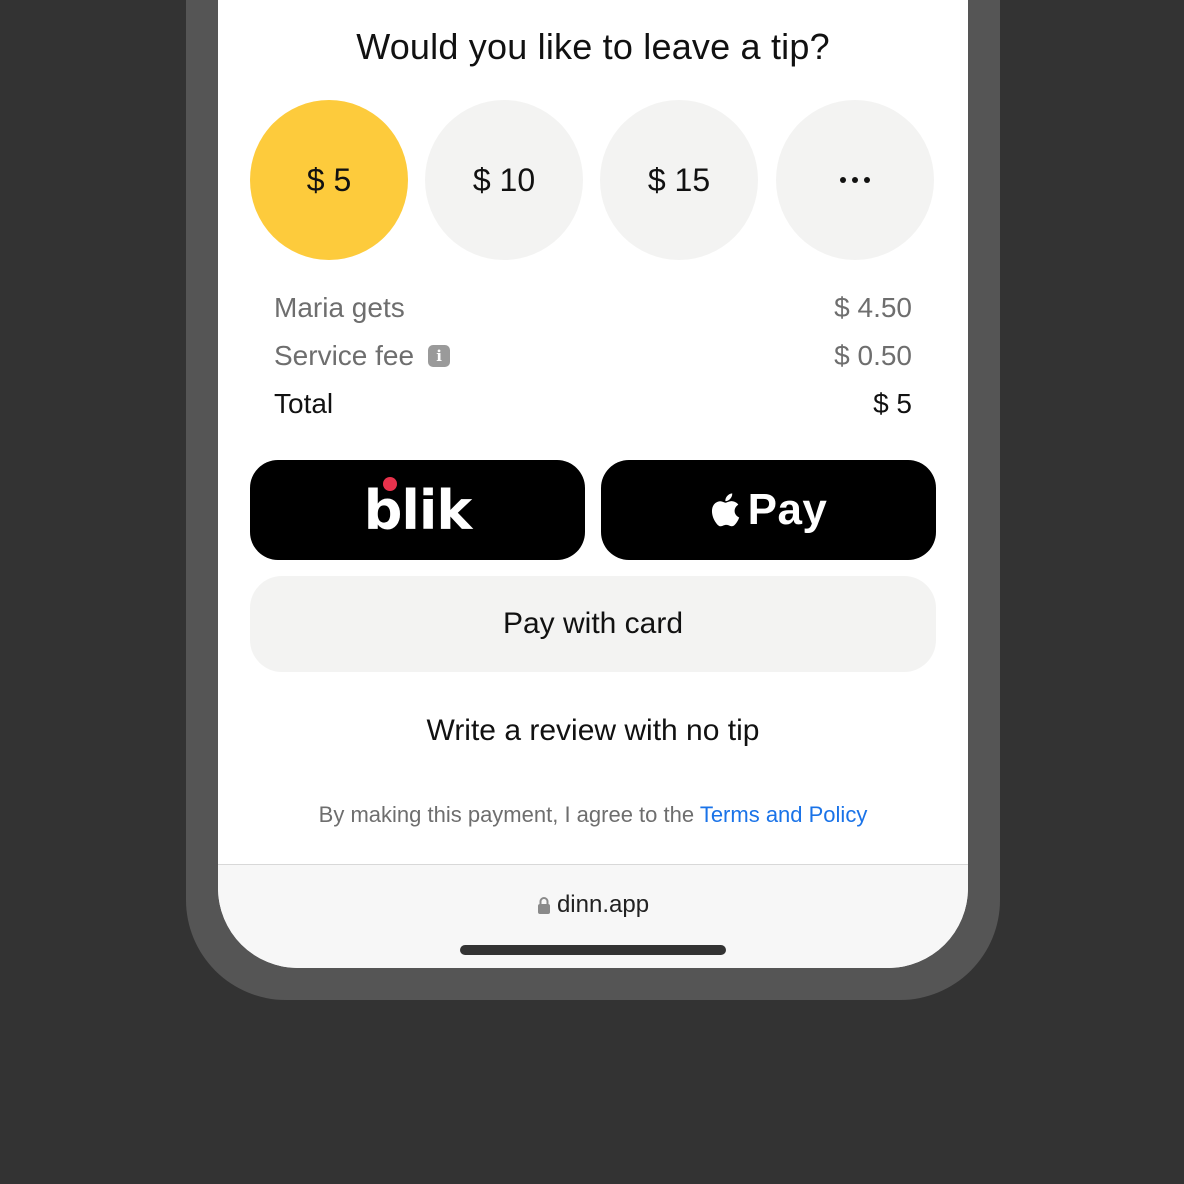 The image size is (1184, 1184). Describe the element at coordinates (725, 510) in the screenshot. I see `apple-icon` at that location.